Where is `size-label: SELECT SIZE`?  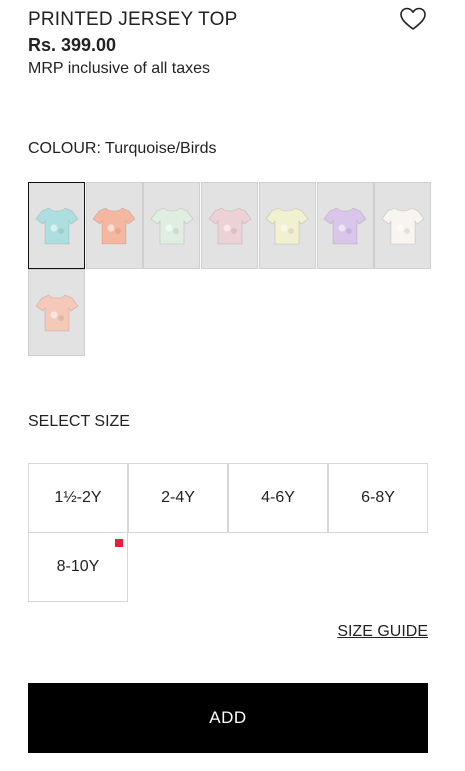
size-label: SELECT SIZE is located at coordinates (79, 421).